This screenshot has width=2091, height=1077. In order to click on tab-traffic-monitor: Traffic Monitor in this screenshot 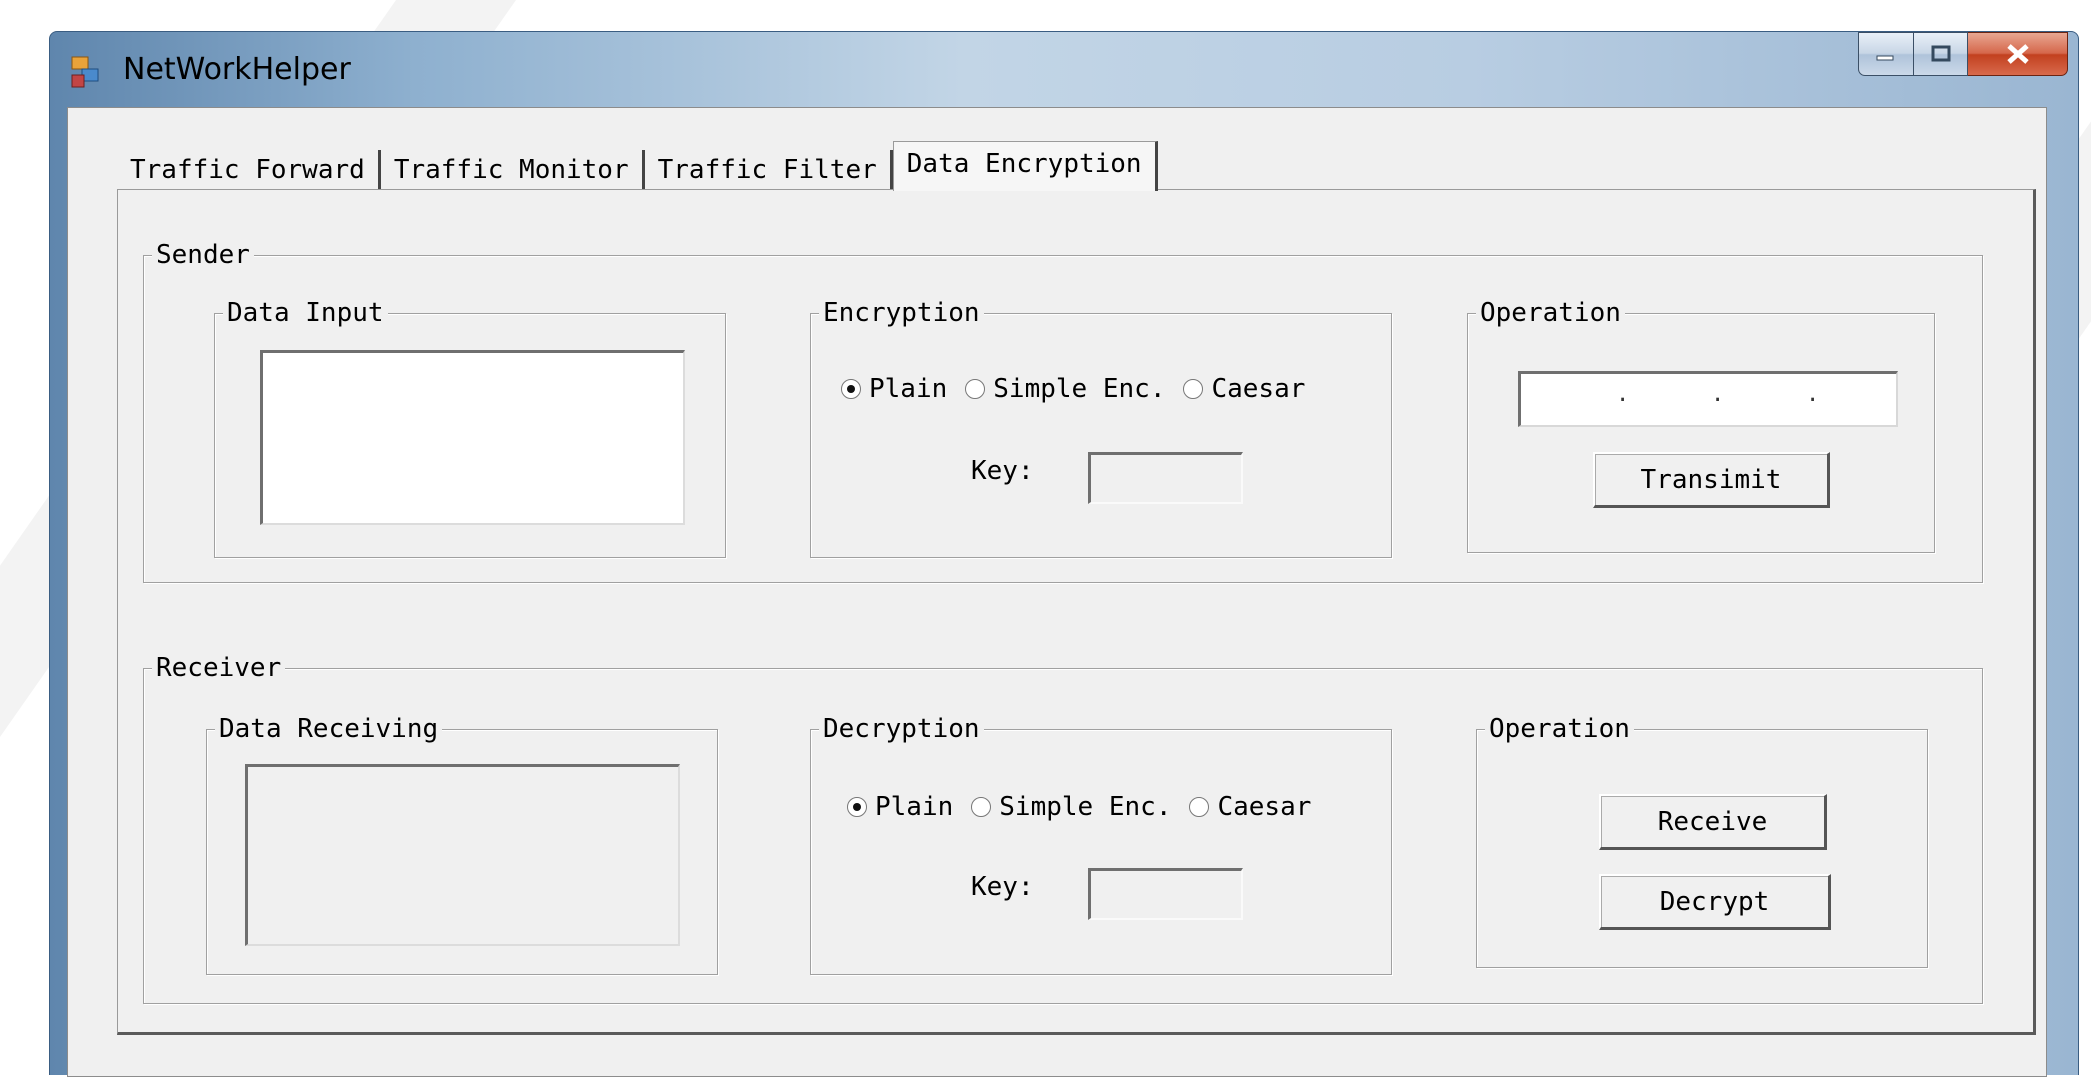, I will do `click(513, 170)`.